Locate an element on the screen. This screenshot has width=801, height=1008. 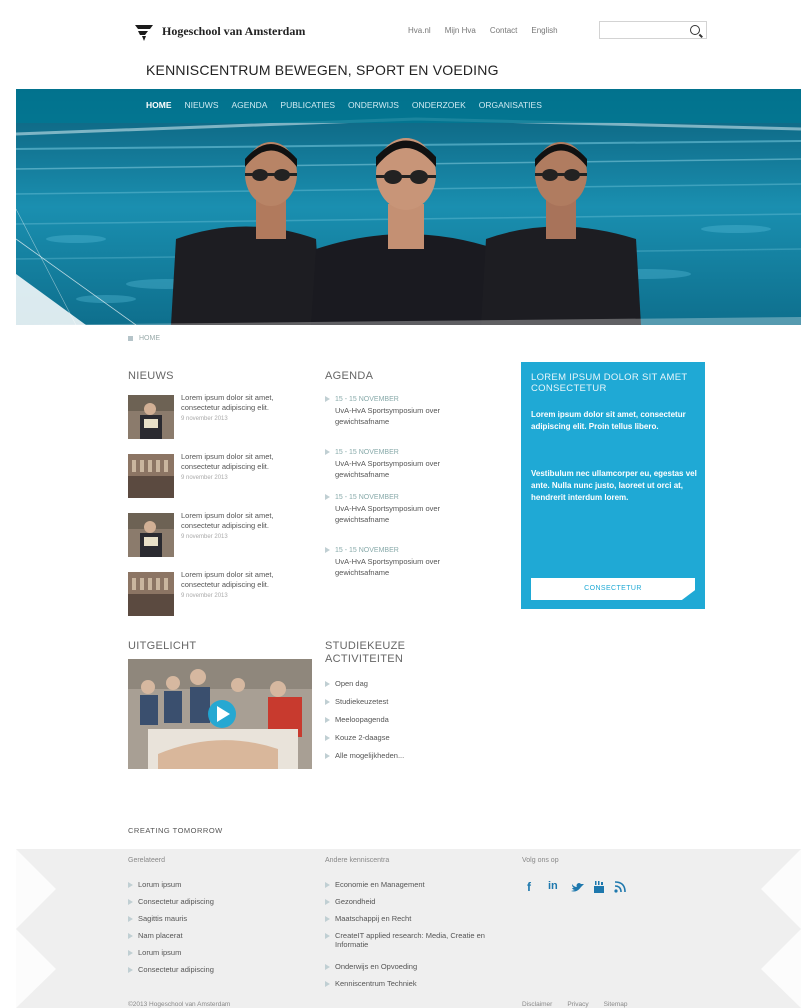
promo-button: CONSECTETUR is located at coordinates (613, 589).